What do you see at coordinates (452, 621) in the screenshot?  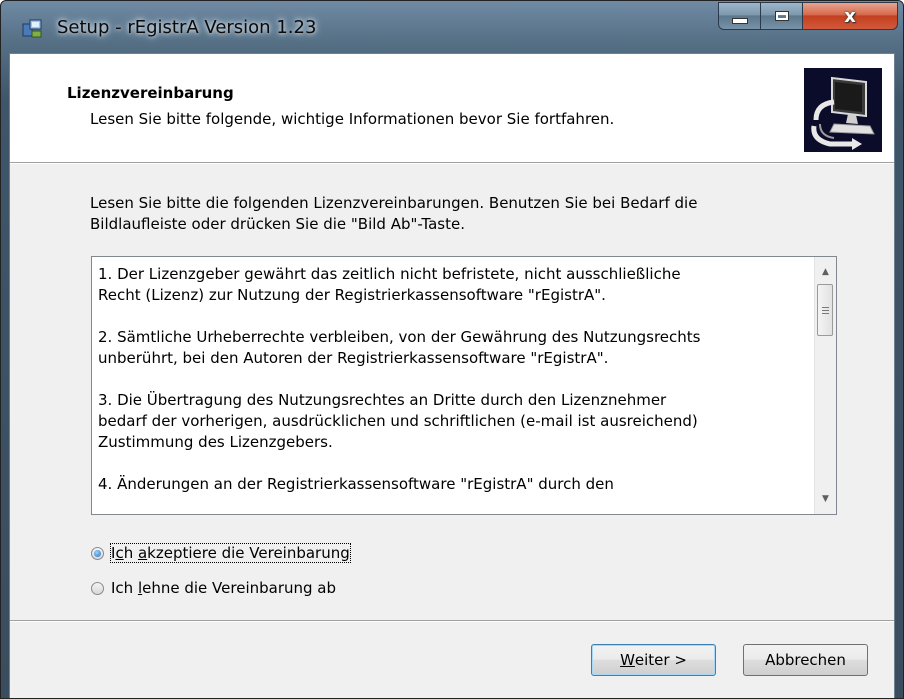 I see `footer-divider-highlight` at bounding box center [452, 621].